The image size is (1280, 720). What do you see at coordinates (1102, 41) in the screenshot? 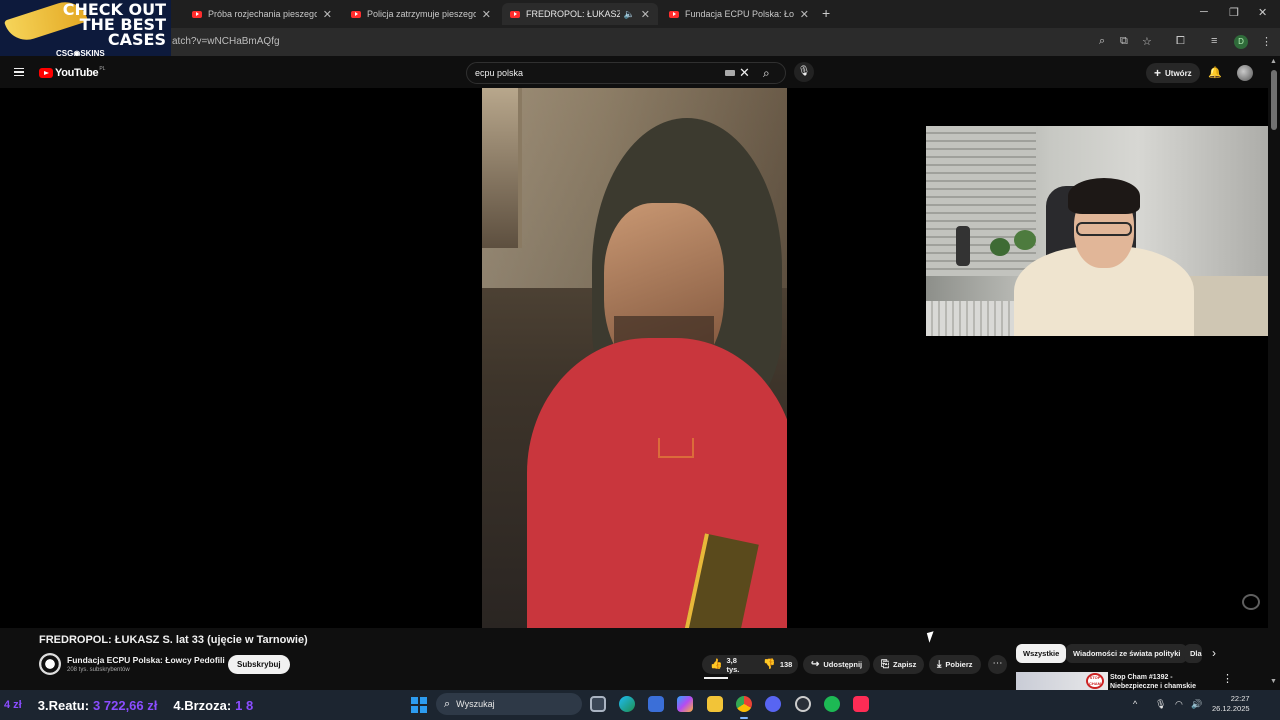
I see `zoom-icon: ⌕` at bounding box center [1102, 41].